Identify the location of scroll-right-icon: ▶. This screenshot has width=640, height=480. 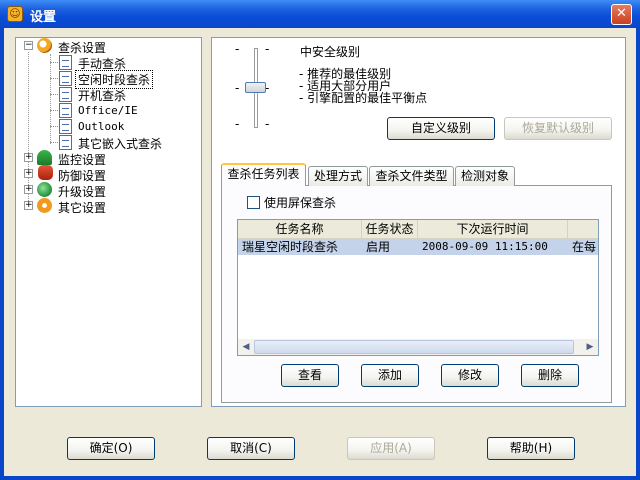
(590, 347).